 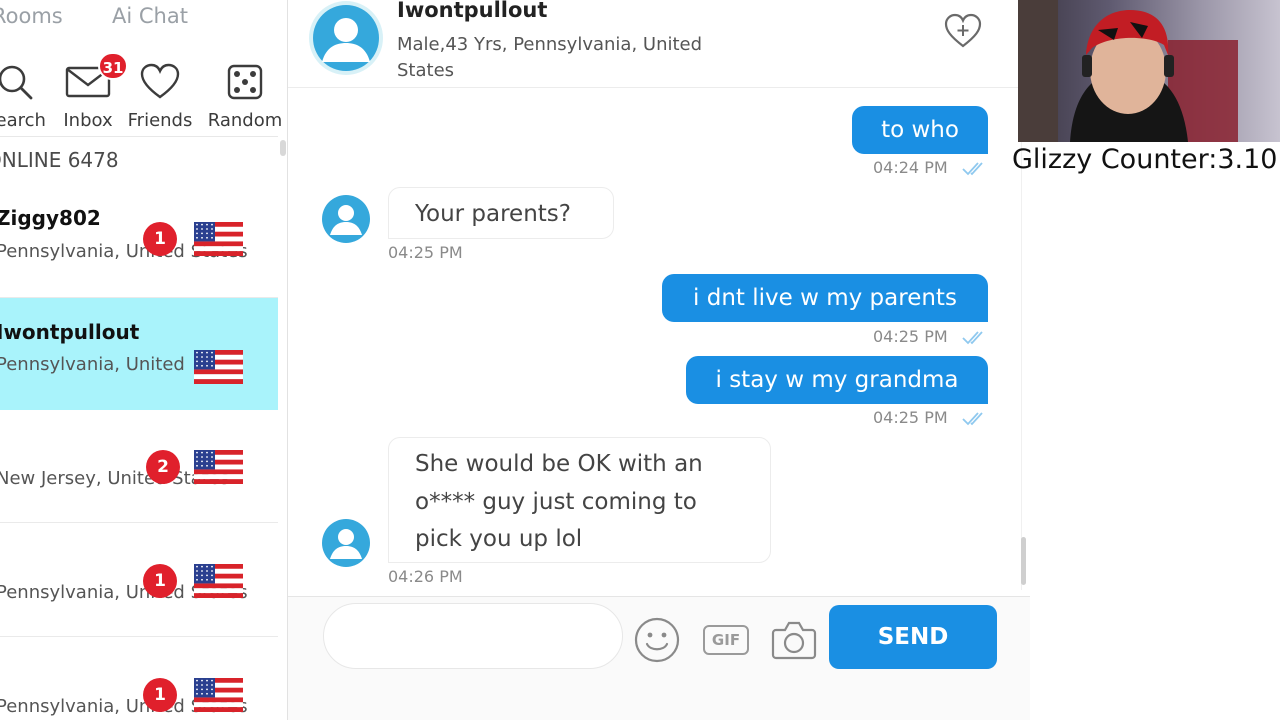 What do you see at coordinates (59, 160) in the screenshot?
I see `online-count: ONLINE 6478` at bounding box center [59, 160].